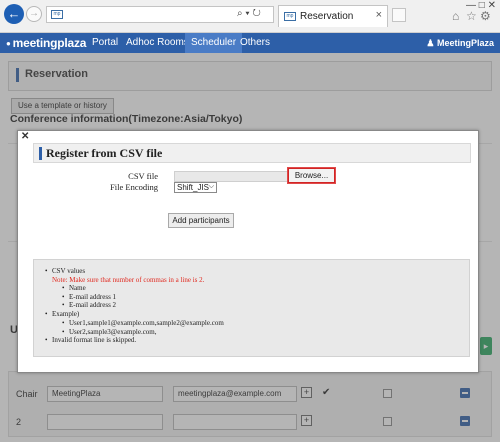  What do you see at coordinates (485, 16) in the screenshot?
I see `settings-gear-icon: ⚙` at bounding box center [485, 16].